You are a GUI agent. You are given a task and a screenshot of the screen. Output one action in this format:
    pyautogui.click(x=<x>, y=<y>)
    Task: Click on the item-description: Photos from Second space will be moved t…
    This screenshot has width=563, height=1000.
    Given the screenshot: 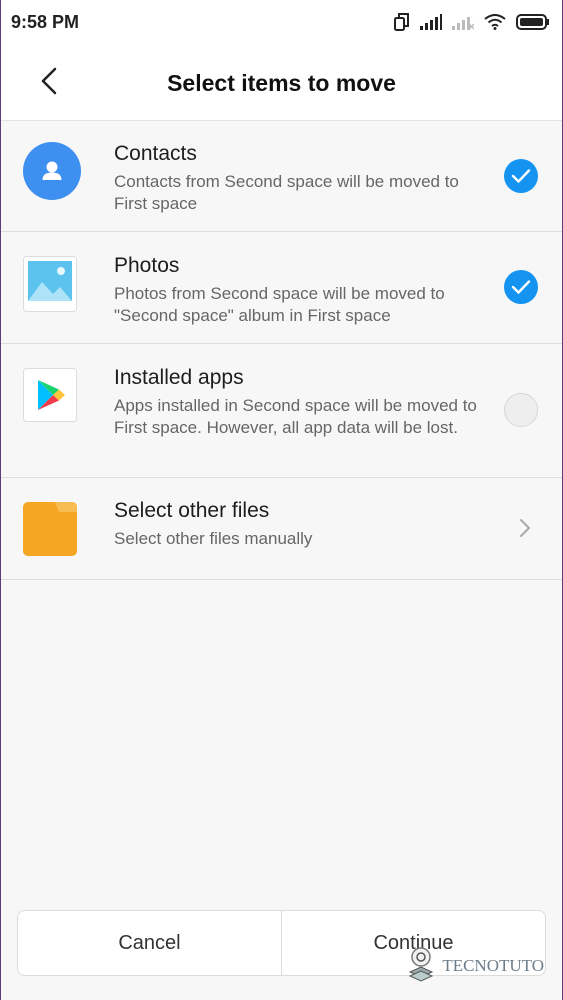 What is the action you would take?
    pyautogui.click(x=279, y=304)
    